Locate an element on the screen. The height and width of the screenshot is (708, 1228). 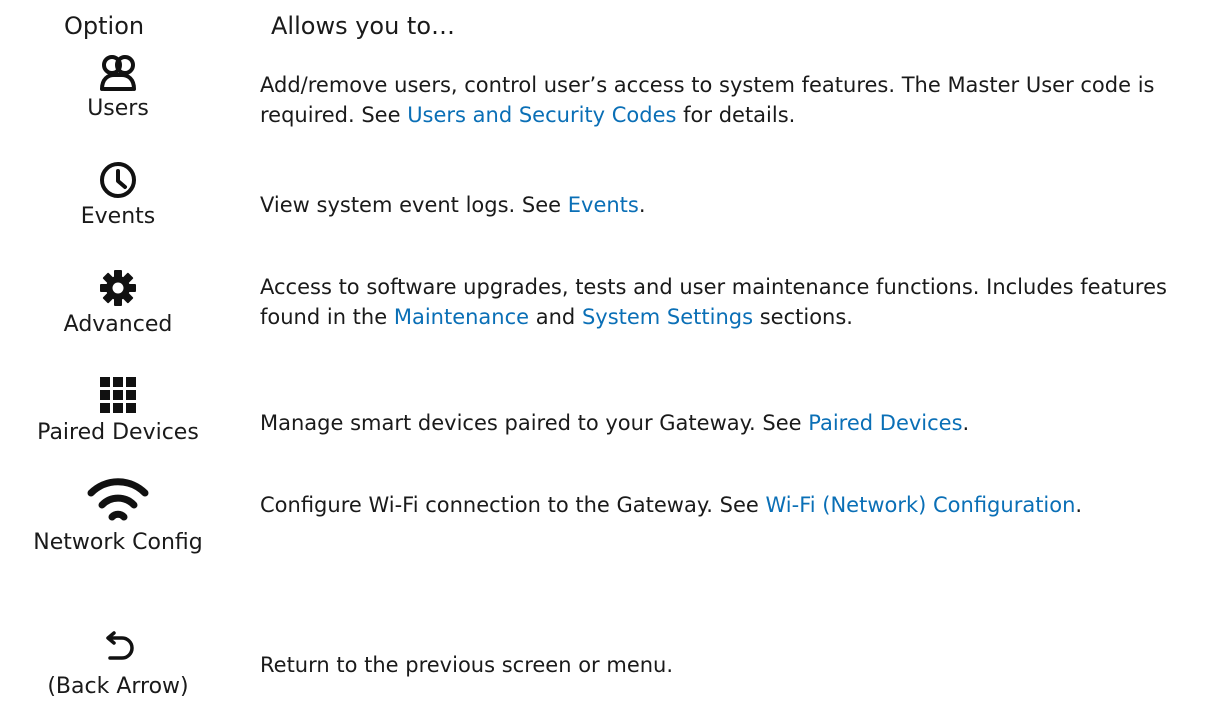
option-label: Events is located at coordinates (118, 216).